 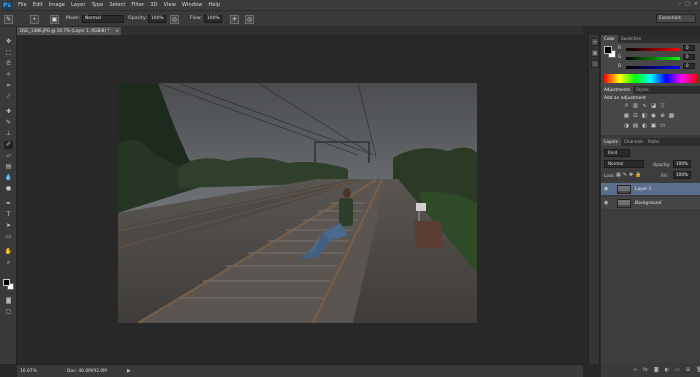 What do you see at coordinates (78, 5) in the screenshot?
I see `menu-layer: Layer` at bounding box center [78, 5].